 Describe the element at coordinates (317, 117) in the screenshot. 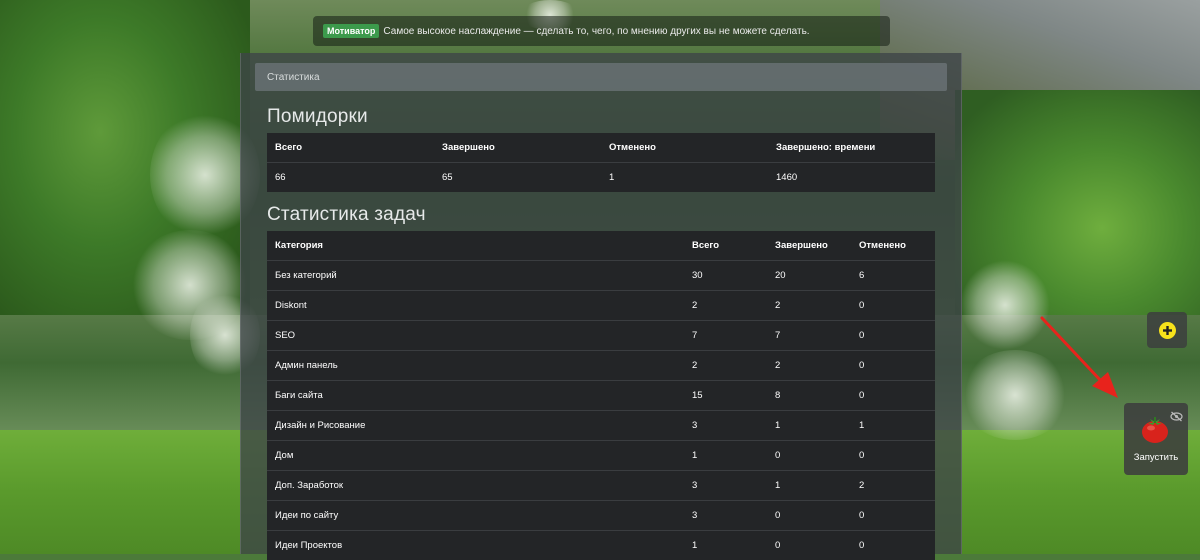

I see `pomodoros-title: Помидорки` at that location.